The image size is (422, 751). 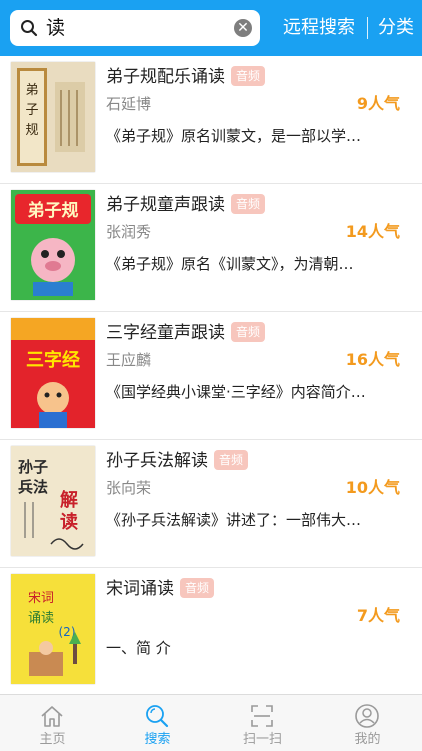 I want to click on item-author: 张向荣, so click(x=129, y=488).